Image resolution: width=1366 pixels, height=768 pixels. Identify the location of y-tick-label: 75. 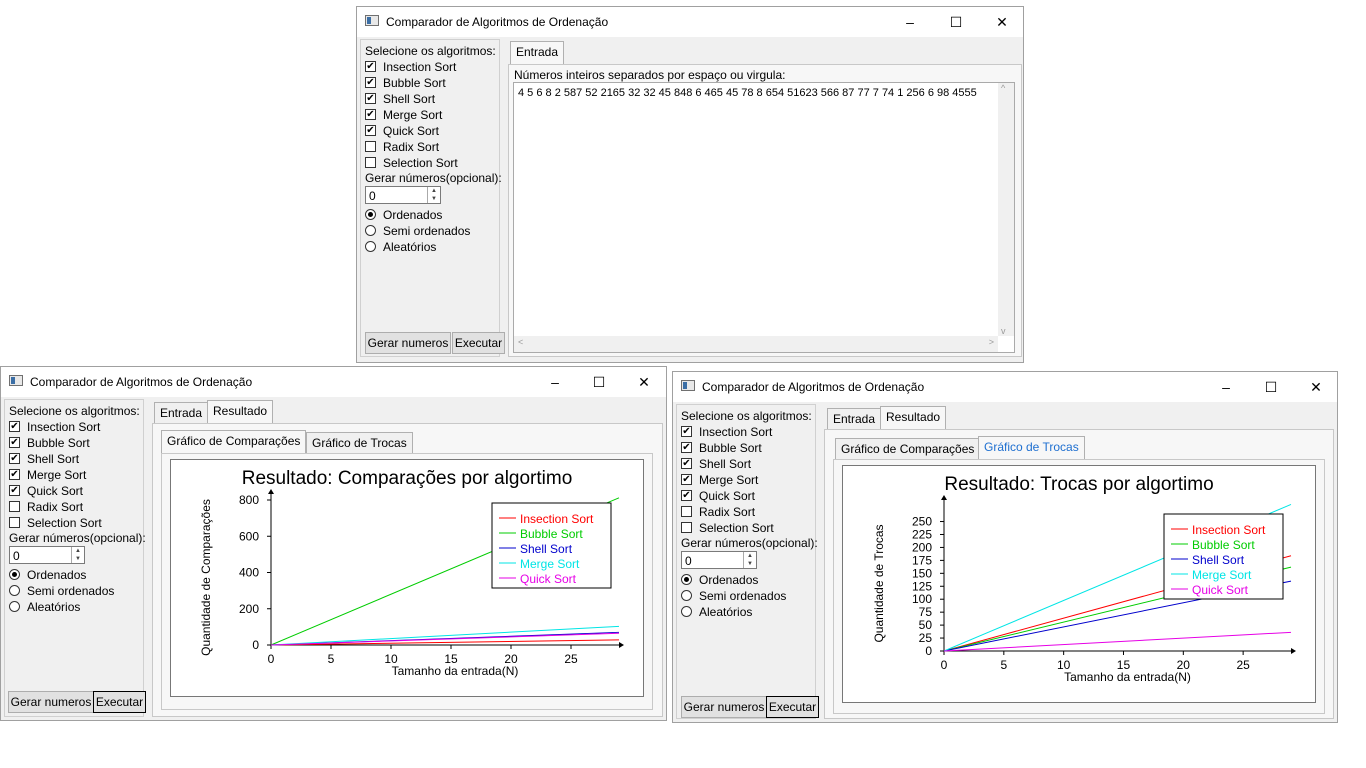
(926, 612).